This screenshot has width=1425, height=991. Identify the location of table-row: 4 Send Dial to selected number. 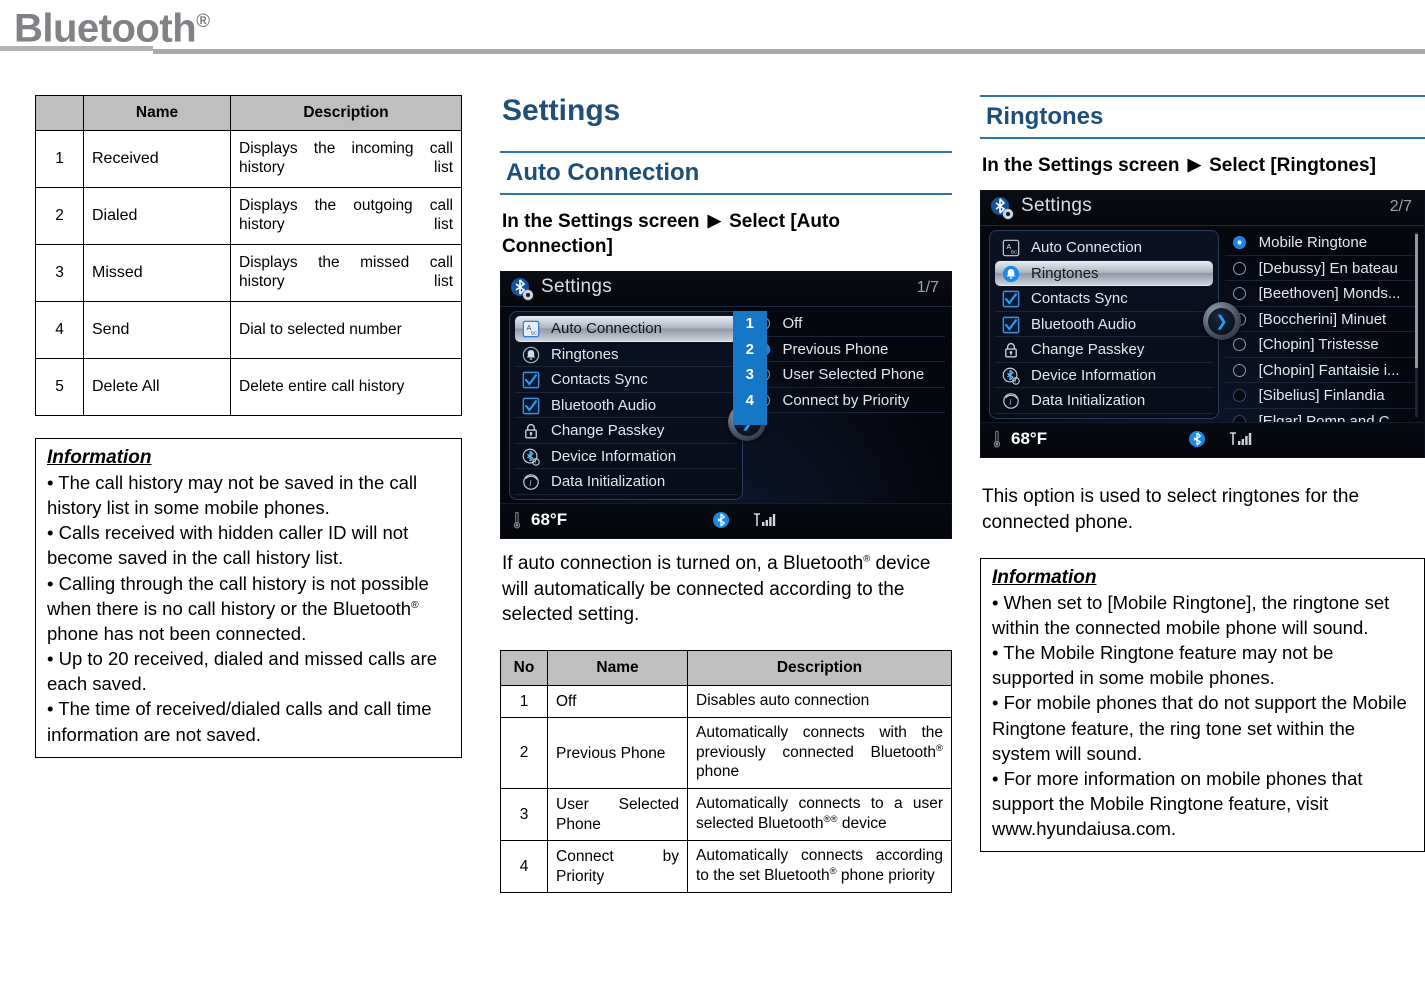
(248, 330).